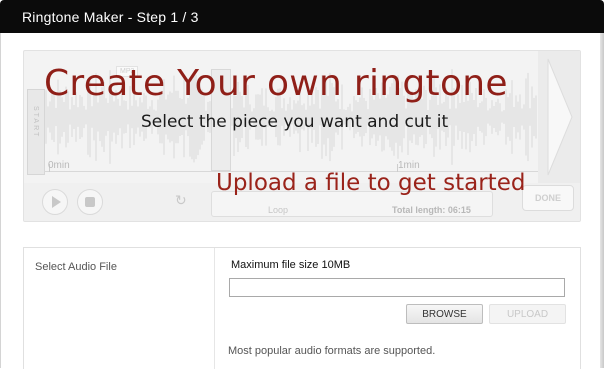  Describe the element at coordinates (559, 117) in the screenshot. I see `scroll-right-arrow-icon` at that location.